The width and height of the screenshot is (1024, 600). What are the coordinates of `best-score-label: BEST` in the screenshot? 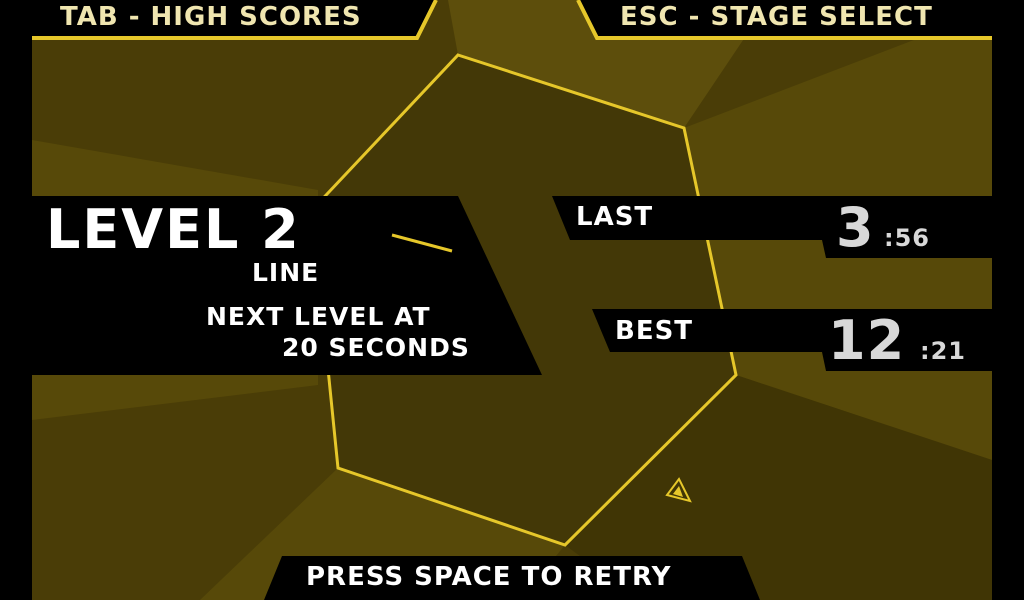 It's located at (654, 331).